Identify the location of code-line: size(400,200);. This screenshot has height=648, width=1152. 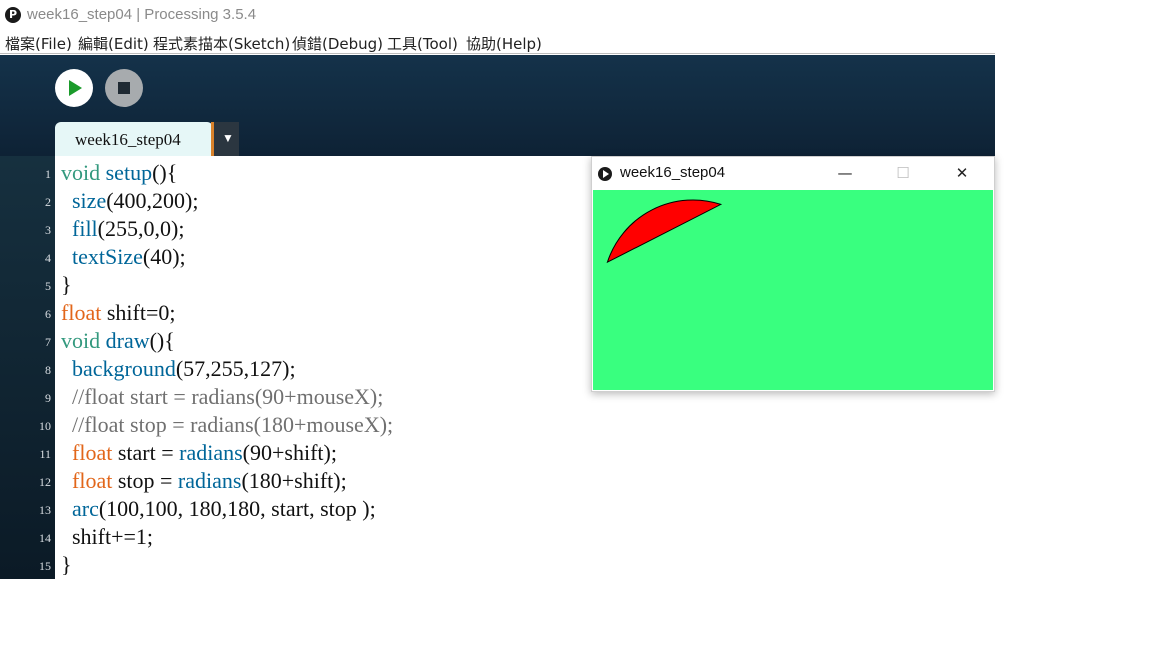
(129, 202).